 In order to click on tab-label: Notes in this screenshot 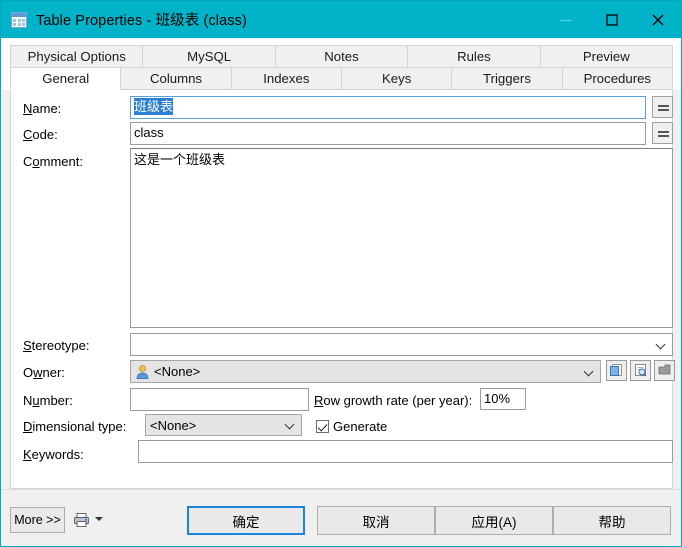, I will do `click(341, 56)`.